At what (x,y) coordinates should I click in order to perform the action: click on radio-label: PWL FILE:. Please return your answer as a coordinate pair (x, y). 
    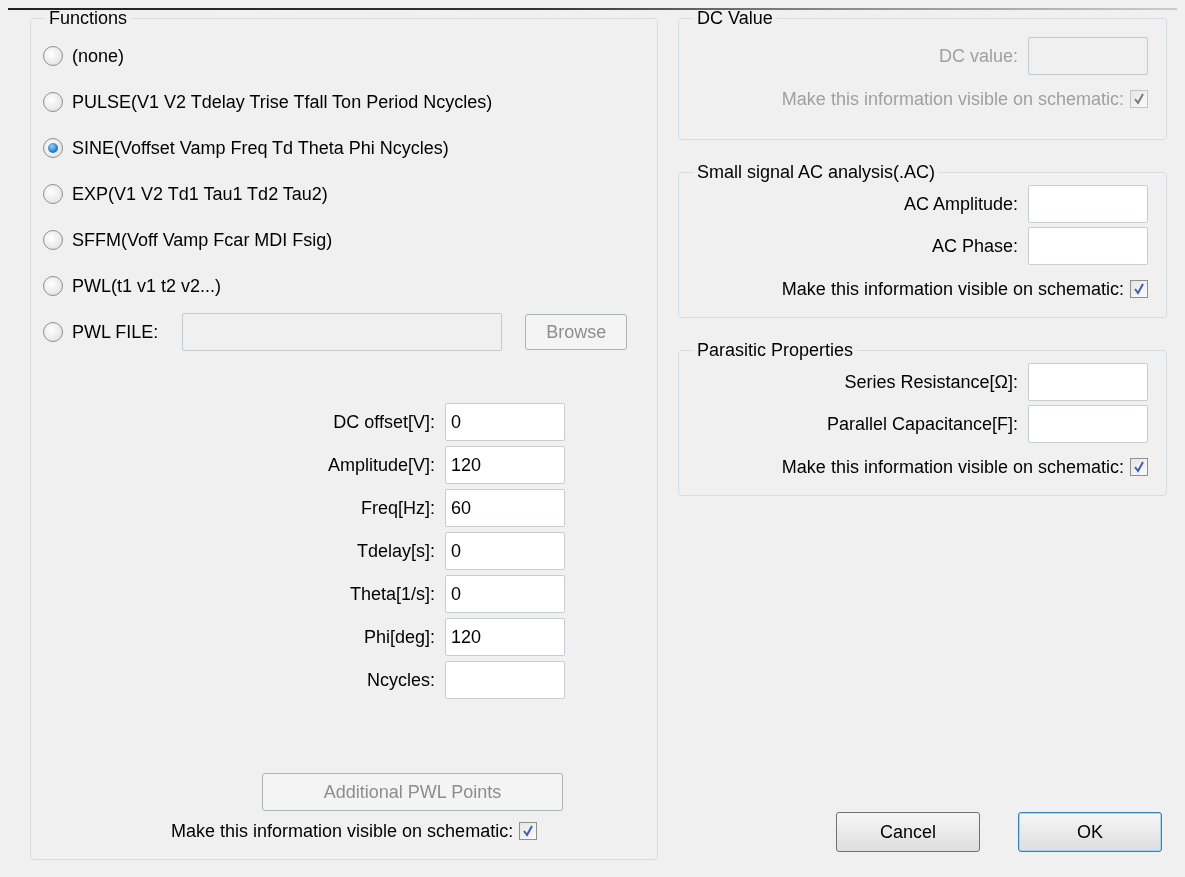
    Looking at the image, I should click on (115, 332).